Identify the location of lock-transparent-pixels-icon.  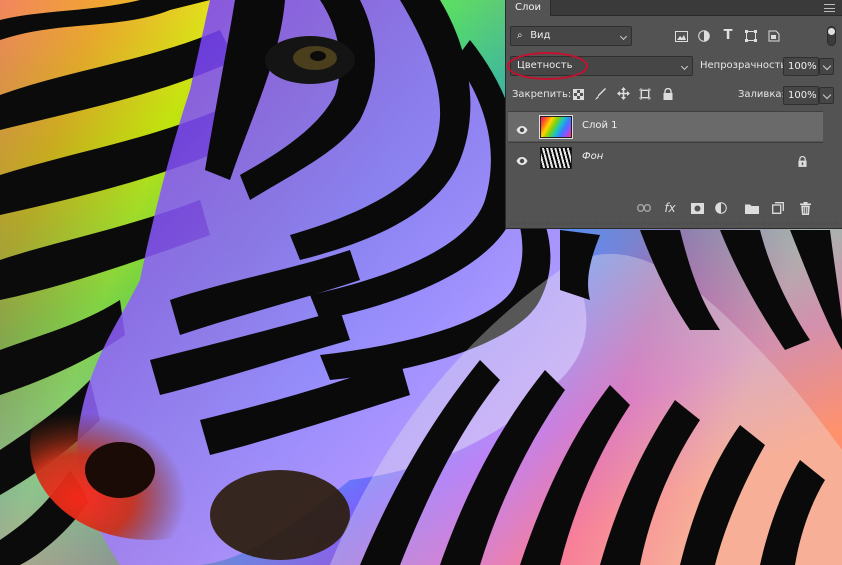
(578, 94).